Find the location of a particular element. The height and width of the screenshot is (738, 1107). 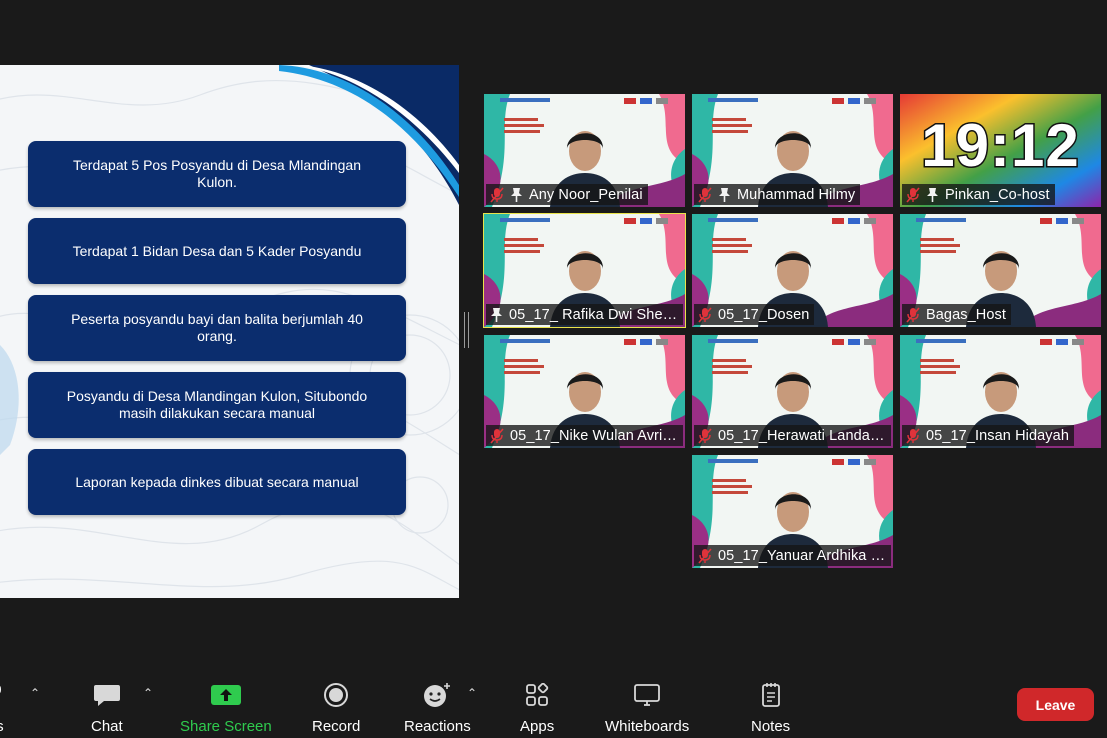

participant-tile: 05_17_Insan Hidayah is located at coordinates (1000, 391).